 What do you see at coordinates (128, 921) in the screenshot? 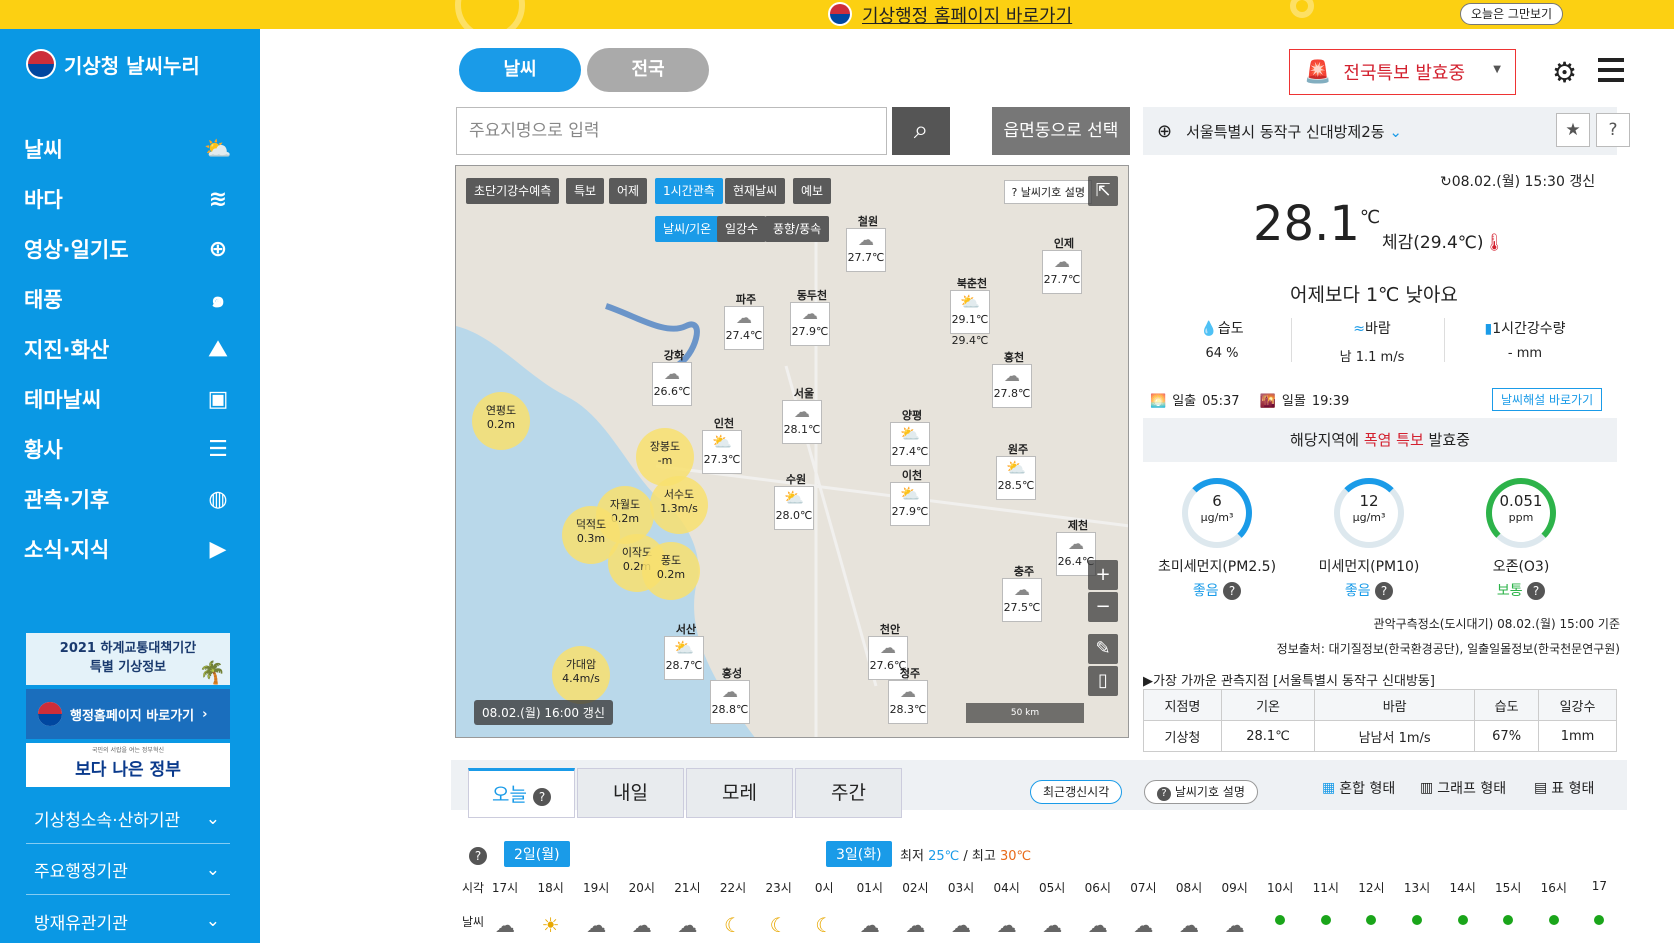
I see `accordion-disaster: 방재유관기관 ⌄` at bounding box center [128, 921].